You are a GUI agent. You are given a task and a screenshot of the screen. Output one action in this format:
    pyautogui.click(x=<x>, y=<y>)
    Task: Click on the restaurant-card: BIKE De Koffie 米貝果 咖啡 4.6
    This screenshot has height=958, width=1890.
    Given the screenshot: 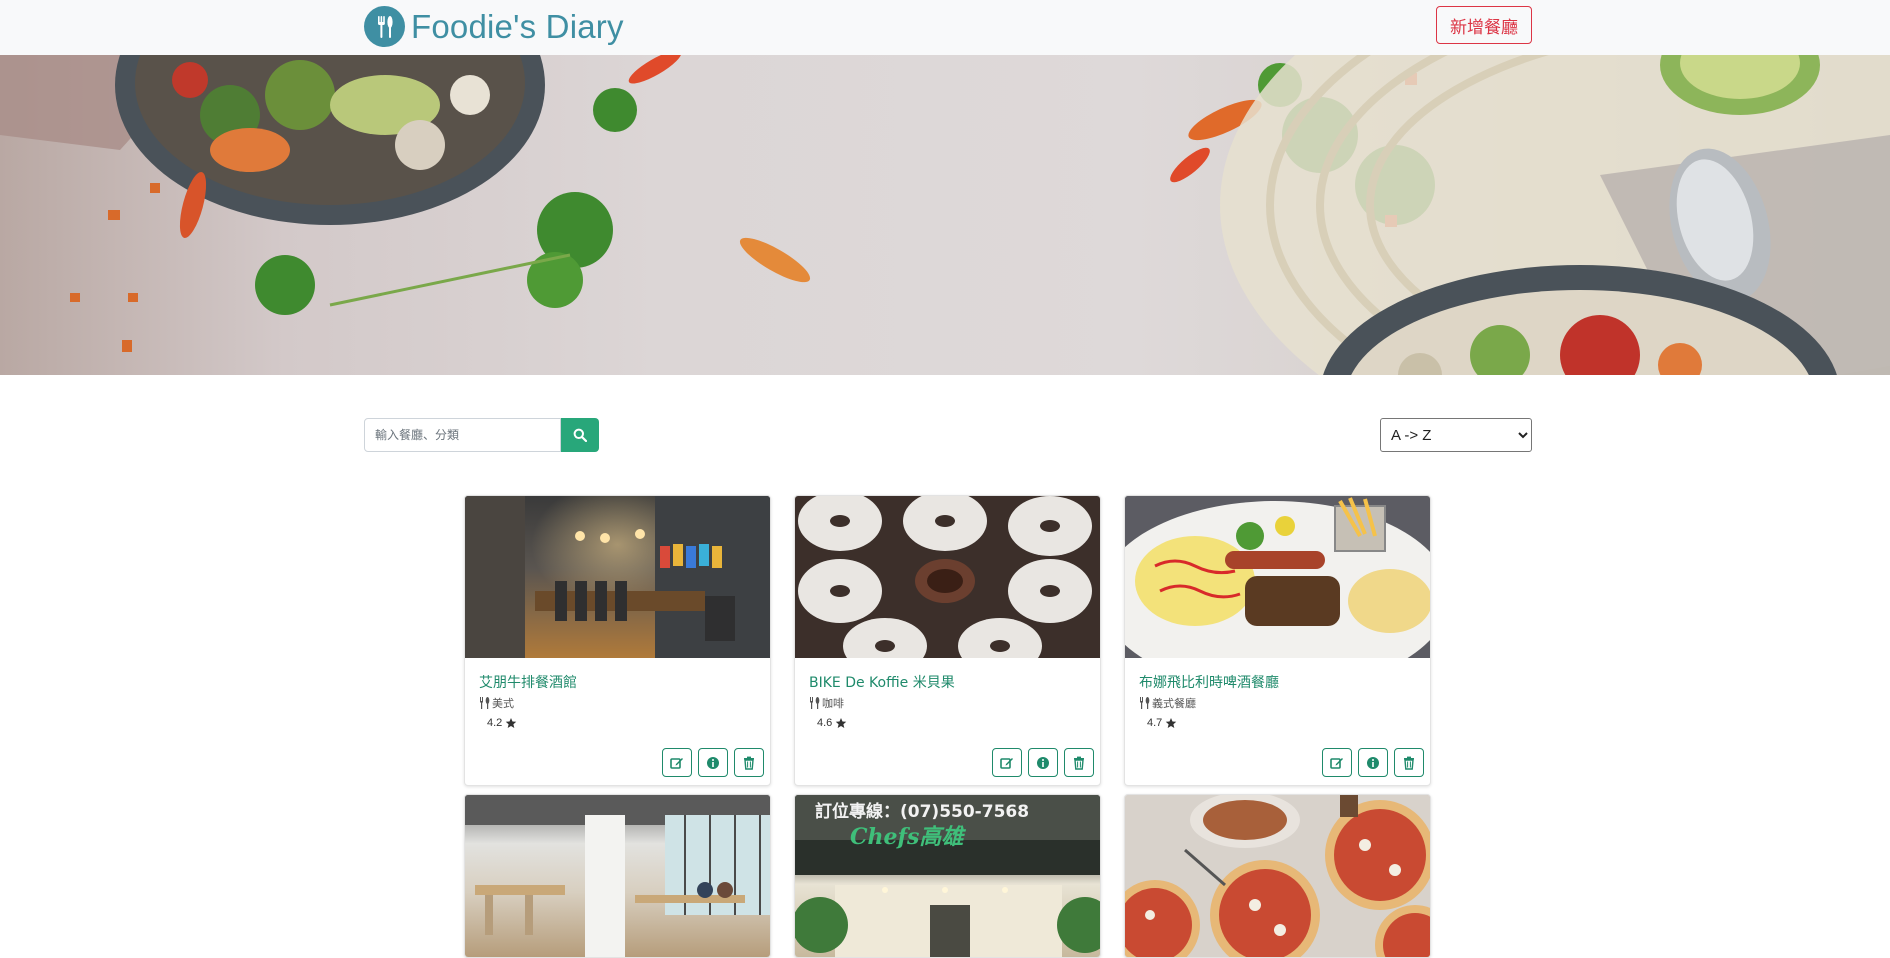 What is the action you would take?
    pyautogui.click(x=947, y=640)
    